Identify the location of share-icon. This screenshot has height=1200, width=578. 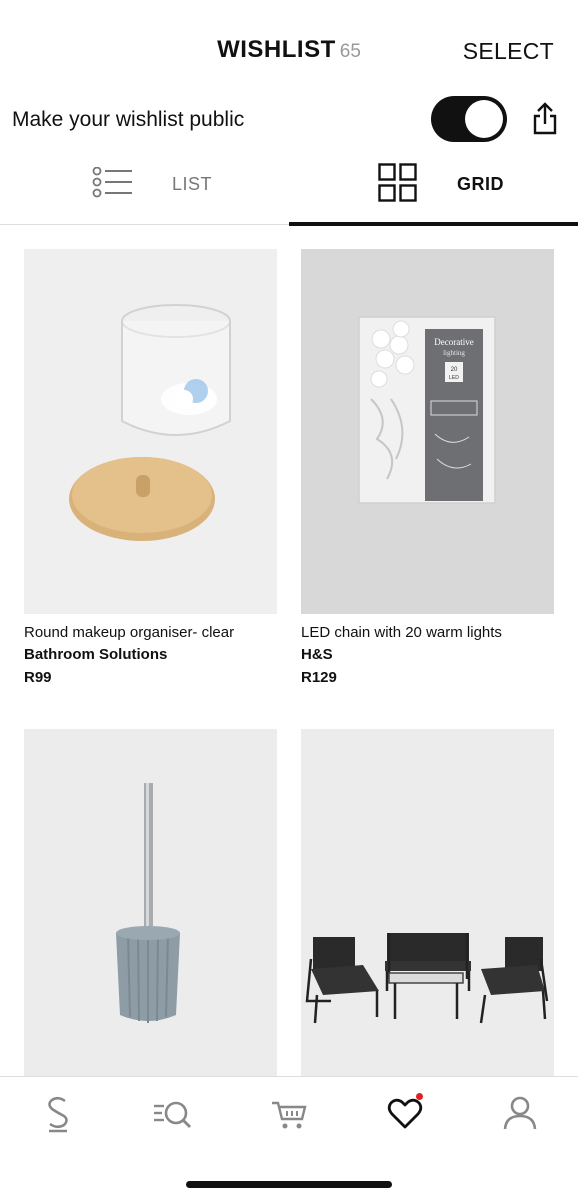
(545, 118).